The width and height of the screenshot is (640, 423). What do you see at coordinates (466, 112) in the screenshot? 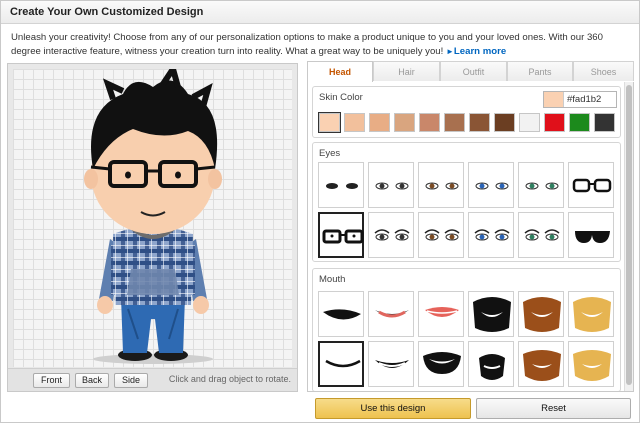
I see `skin-color-section: Skin Color #fad1b2` at bounding box center [466, 112].